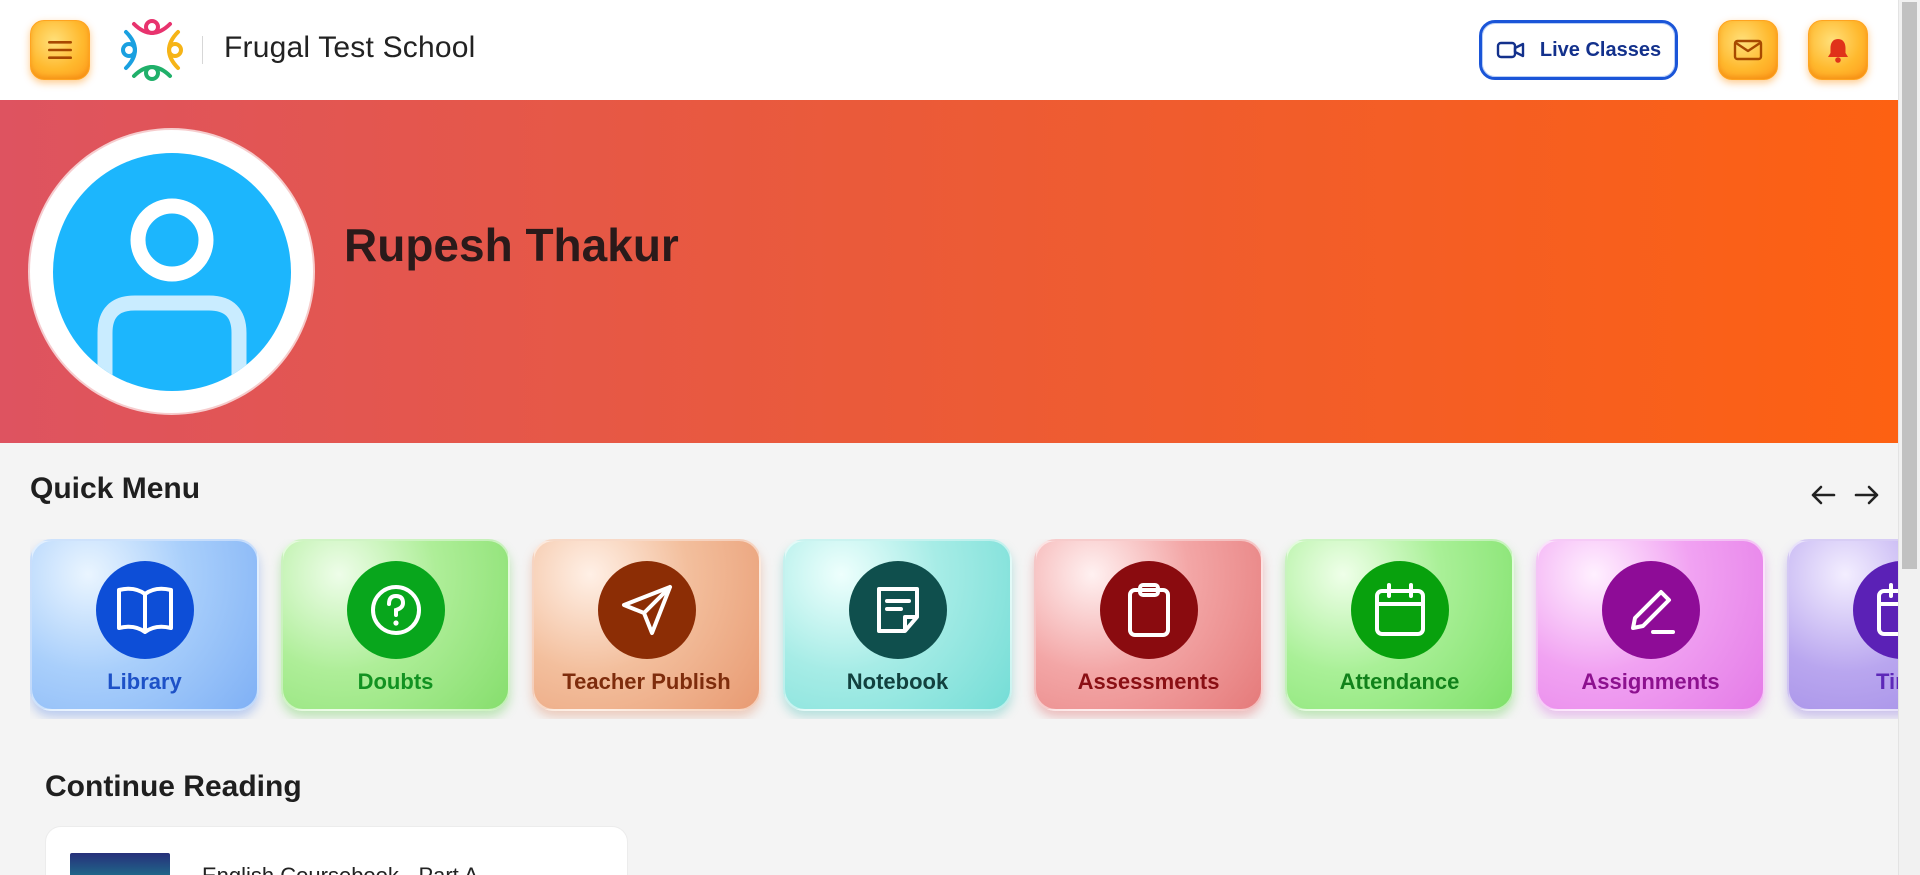 This screenshot has width=1920, height=875. I want to click on quick-menu-title: Quick Menu, so click(115, 488).